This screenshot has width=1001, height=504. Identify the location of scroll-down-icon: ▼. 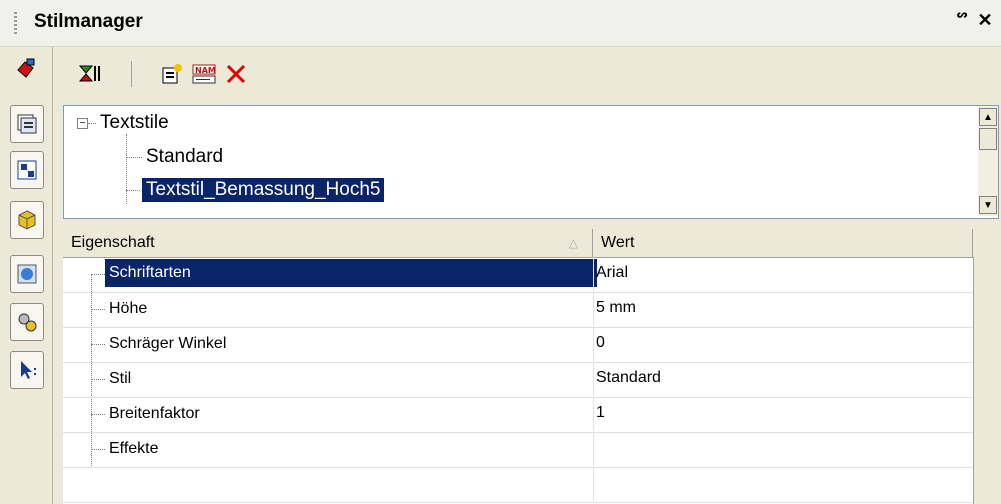
(988, 205).